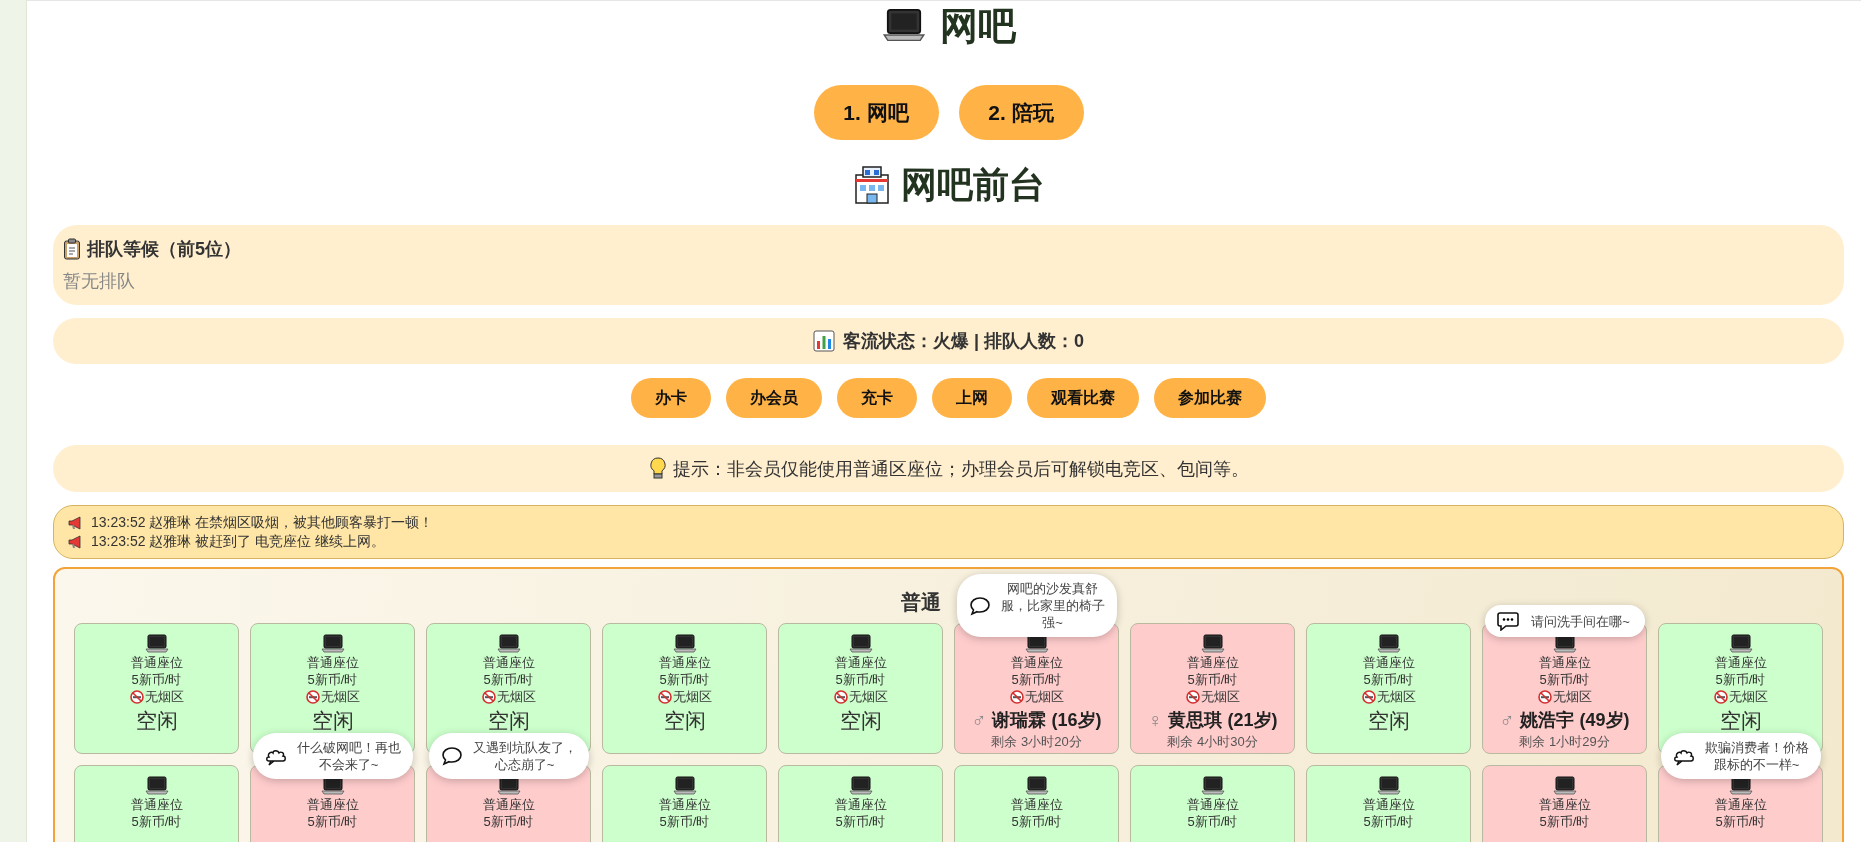 The width and height of the screenshot is (1861, 842). I want to click on queue-title: 排队等候（前5位）, so click(164, 249).